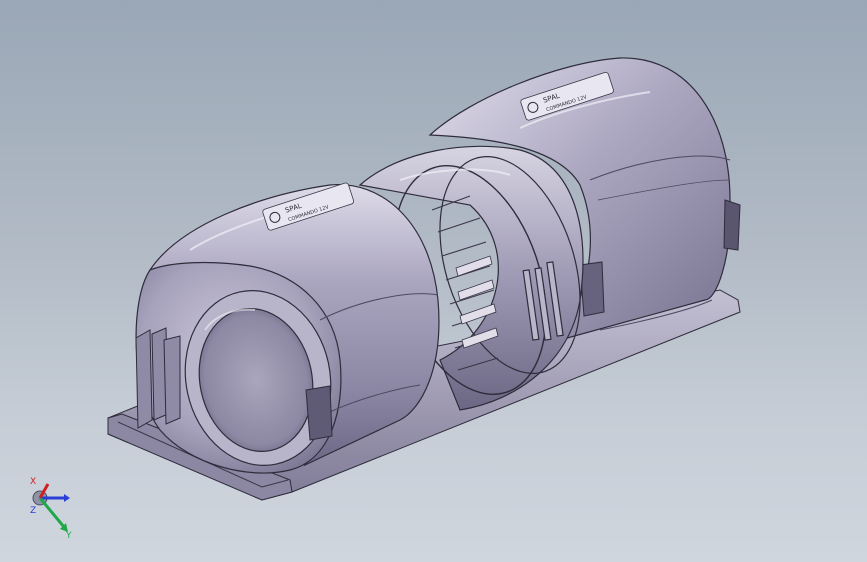 The image size is (867, 562). Describe the element at coordinates (52, 512) in the screenshot. I see `y-axis-arrow` at that location.